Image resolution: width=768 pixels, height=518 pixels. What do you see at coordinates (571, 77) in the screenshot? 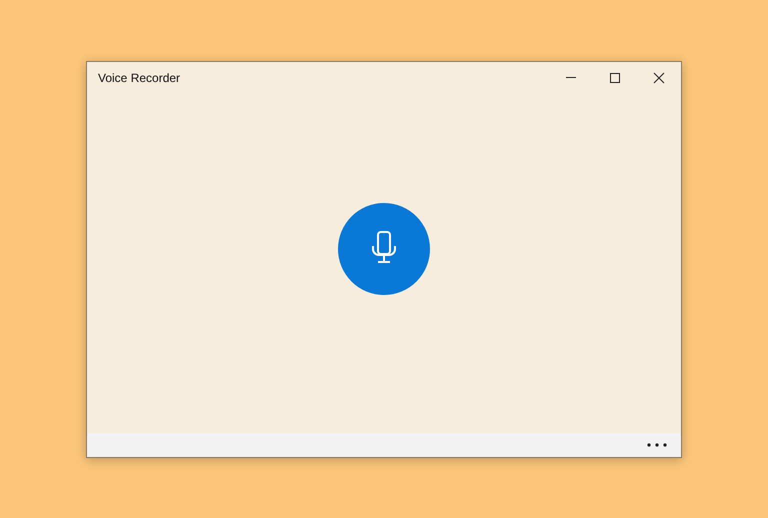
I see `minimize-icon` at bounding box center [571, 77].